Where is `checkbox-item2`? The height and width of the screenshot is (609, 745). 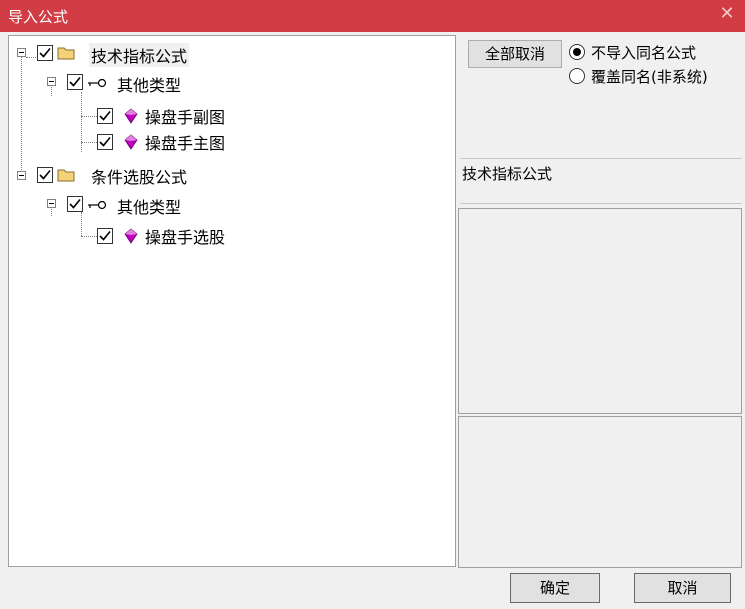 checkbox-item2 is located at coordinates (105, 142).